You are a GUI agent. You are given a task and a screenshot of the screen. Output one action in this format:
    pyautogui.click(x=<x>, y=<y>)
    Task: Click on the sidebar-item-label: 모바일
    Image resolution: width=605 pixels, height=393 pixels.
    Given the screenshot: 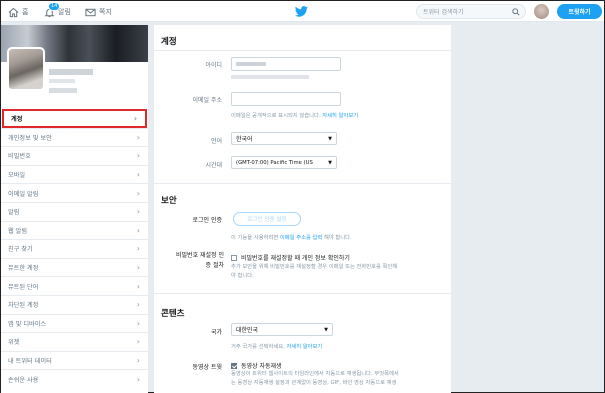 What is the action you would take?
    pyautogui.click(x=17, y=176)
    